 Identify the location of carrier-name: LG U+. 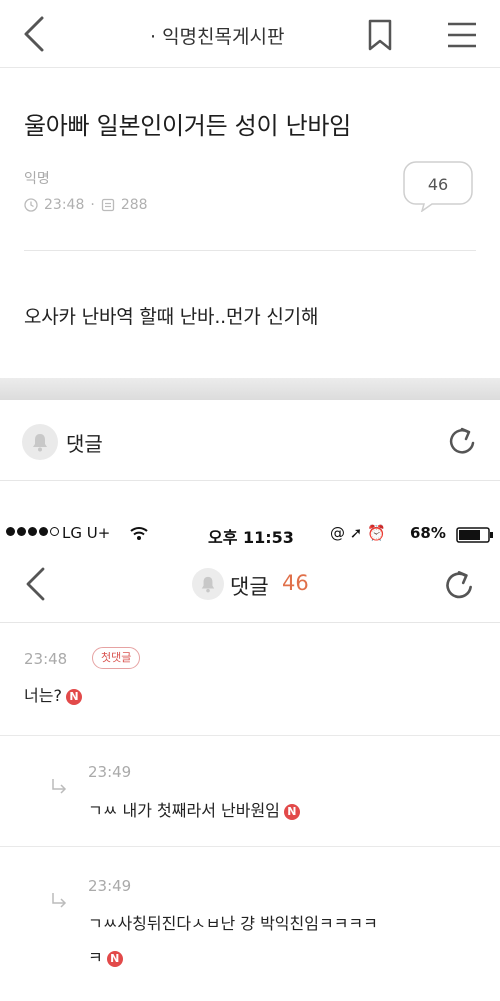
(86, 533).